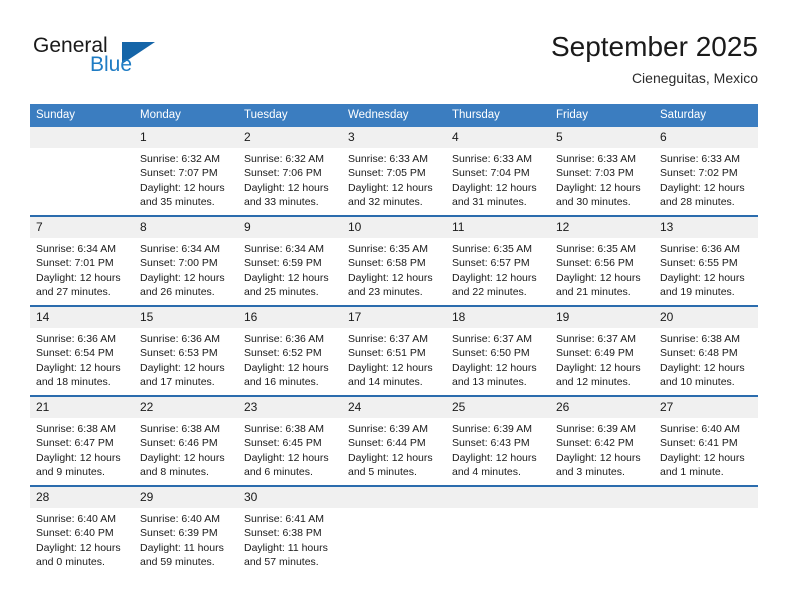 This screenshot has width=792, height=612. What do you see at coordinates (75, 353) in the screenshot?
I see `sunset-text: Sunset: 6:54 PM` at bounding box center [75, 353].